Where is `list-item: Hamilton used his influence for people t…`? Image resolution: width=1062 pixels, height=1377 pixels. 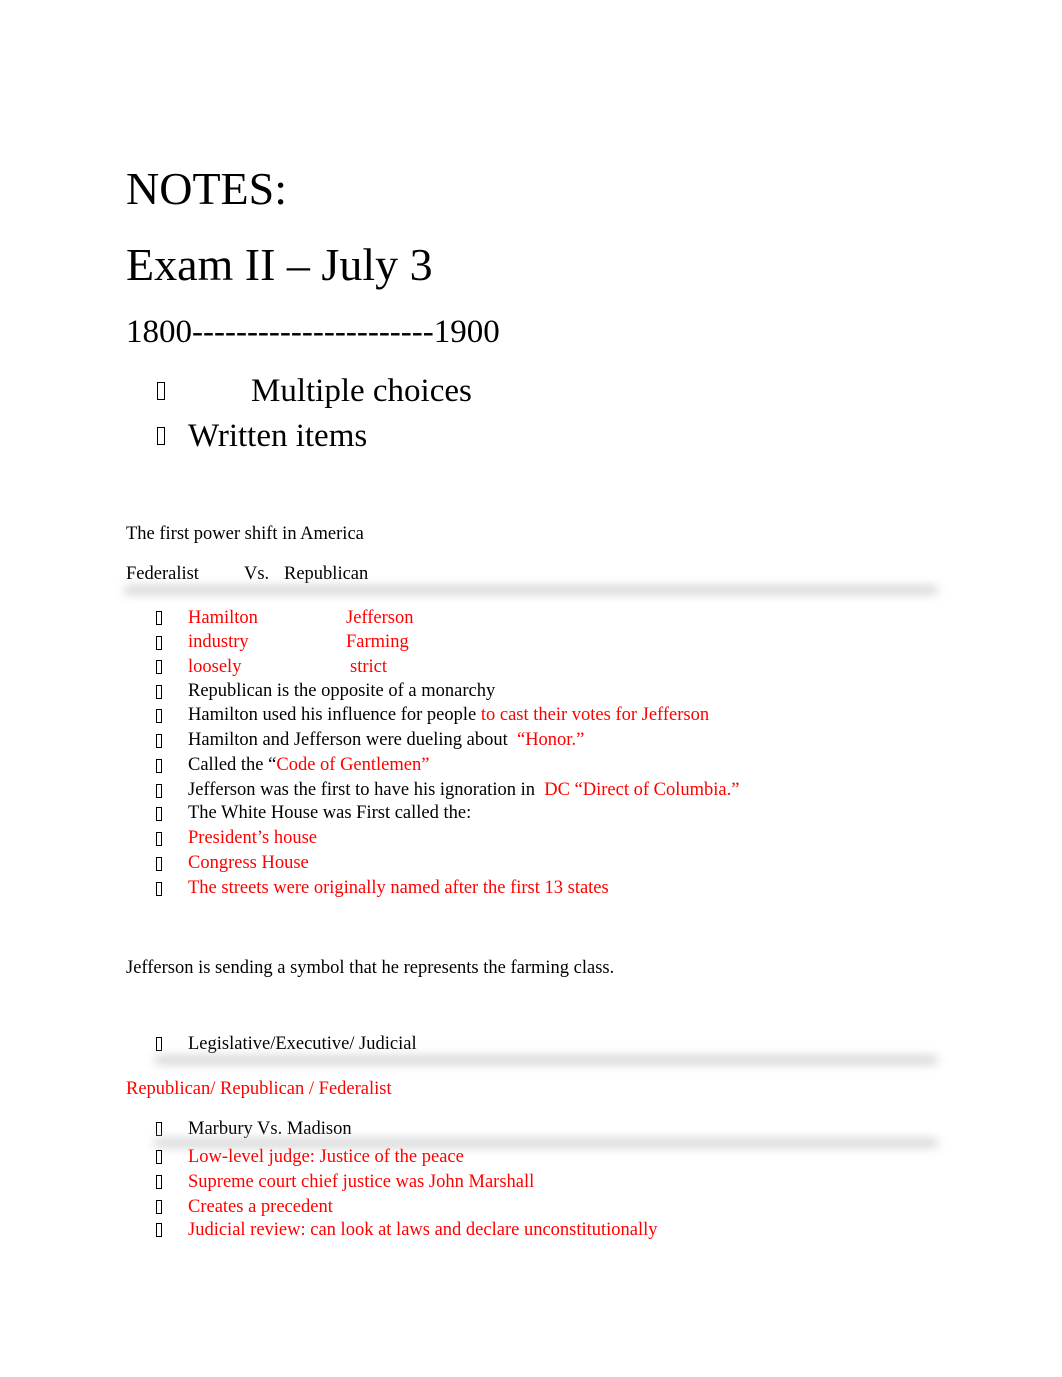
list-item: Hamilton used his influence for people t… is located at coordinates (448, 715).